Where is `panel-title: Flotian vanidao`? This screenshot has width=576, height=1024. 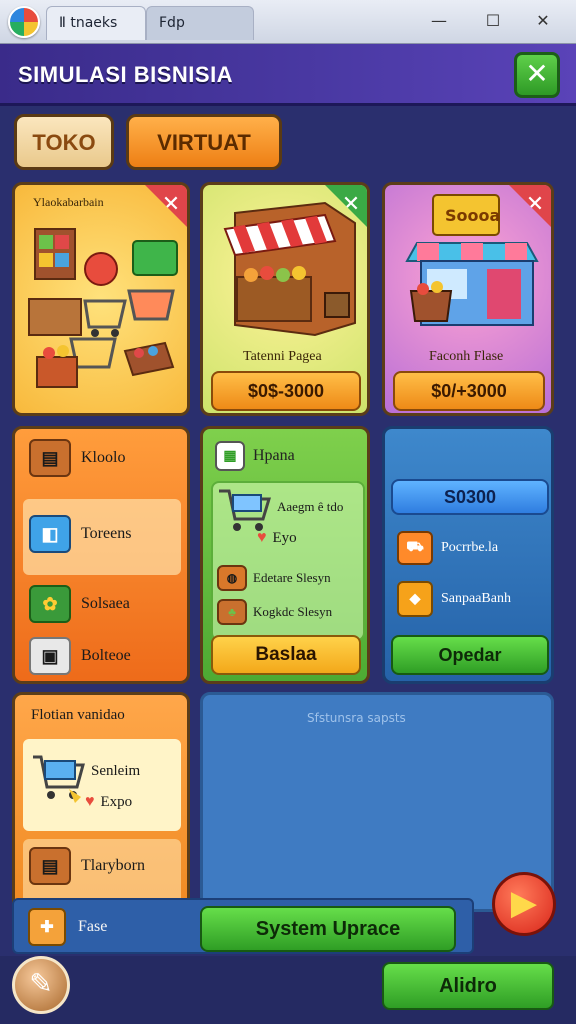 panel-title: Flotian vanidao is located at coordinates (78, 715).